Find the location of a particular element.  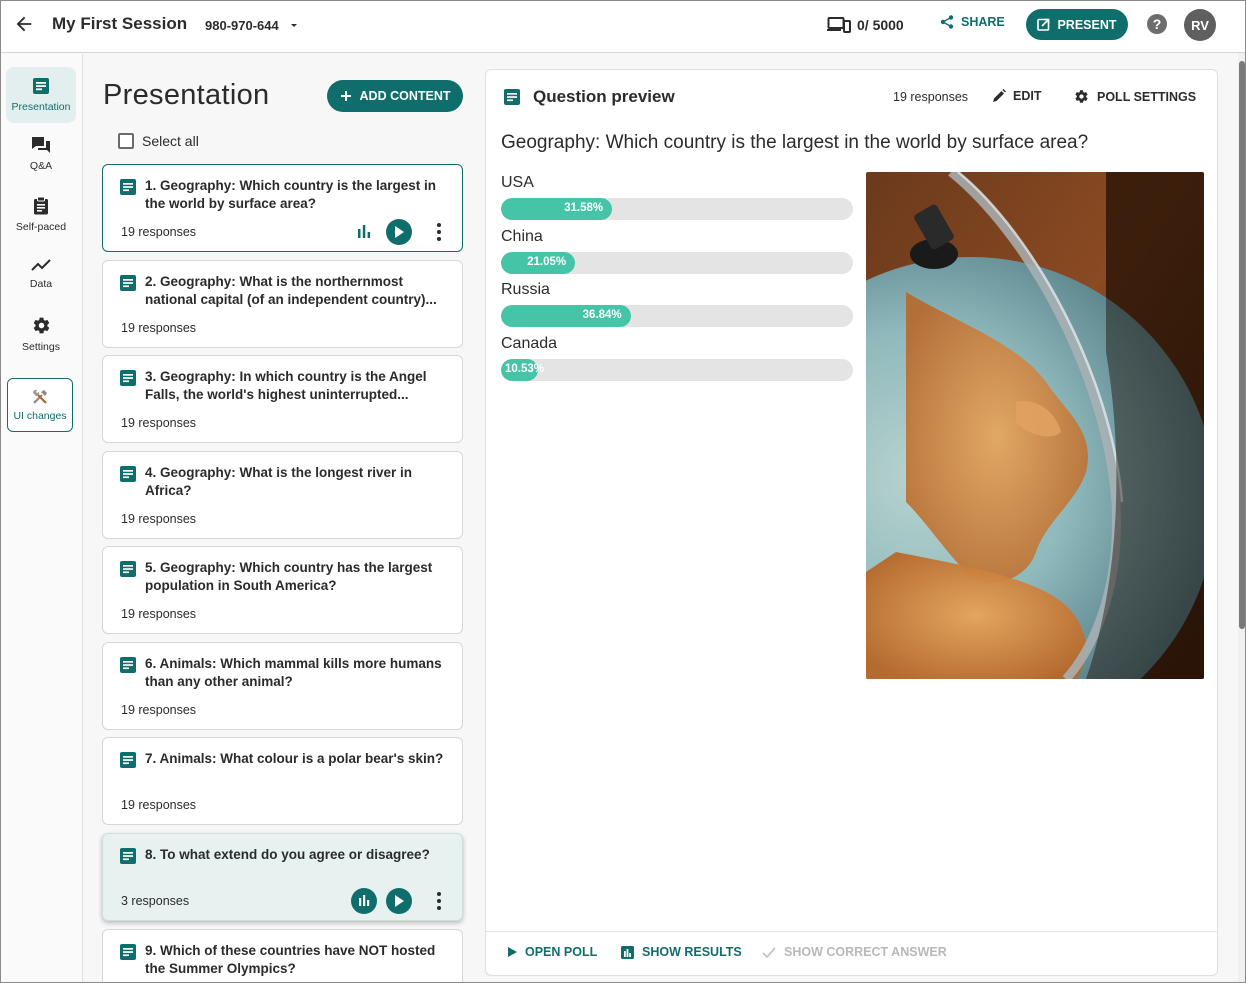

poll-option: China 21.05% is located at coordinates (677, 253).